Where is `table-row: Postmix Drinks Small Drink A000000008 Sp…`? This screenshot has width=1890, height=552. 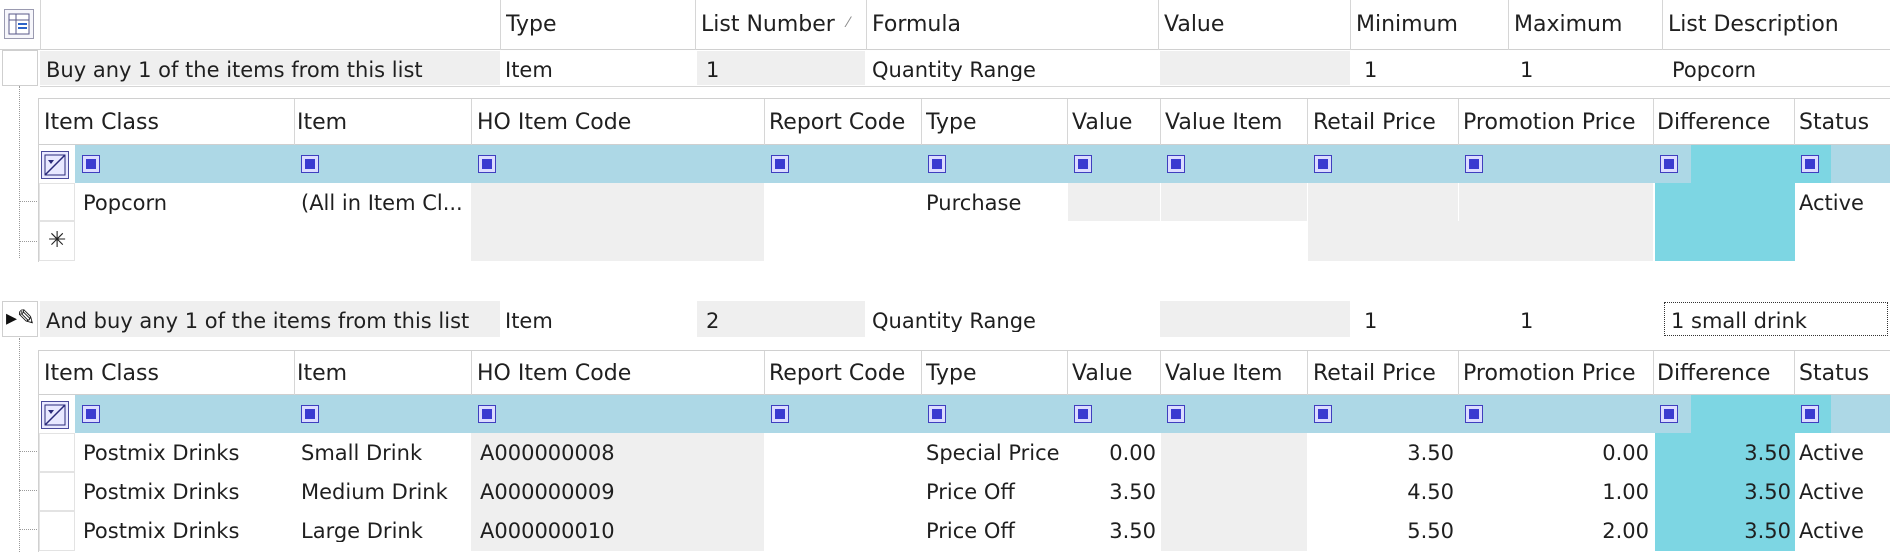 table-row: Postmix Drinks Small Drink A000000008 Sp… is located at coordinates (964, 452).